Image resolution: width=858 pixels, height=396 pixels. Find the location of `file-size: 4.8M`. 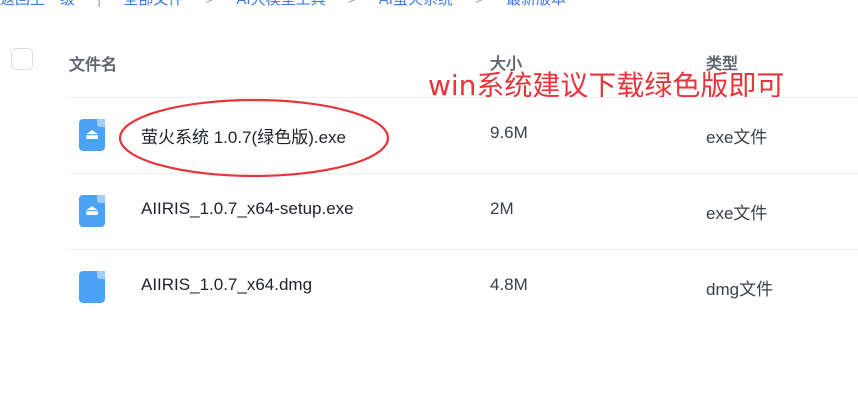

file-size: 4.8M is located at coordinates (509, 284).